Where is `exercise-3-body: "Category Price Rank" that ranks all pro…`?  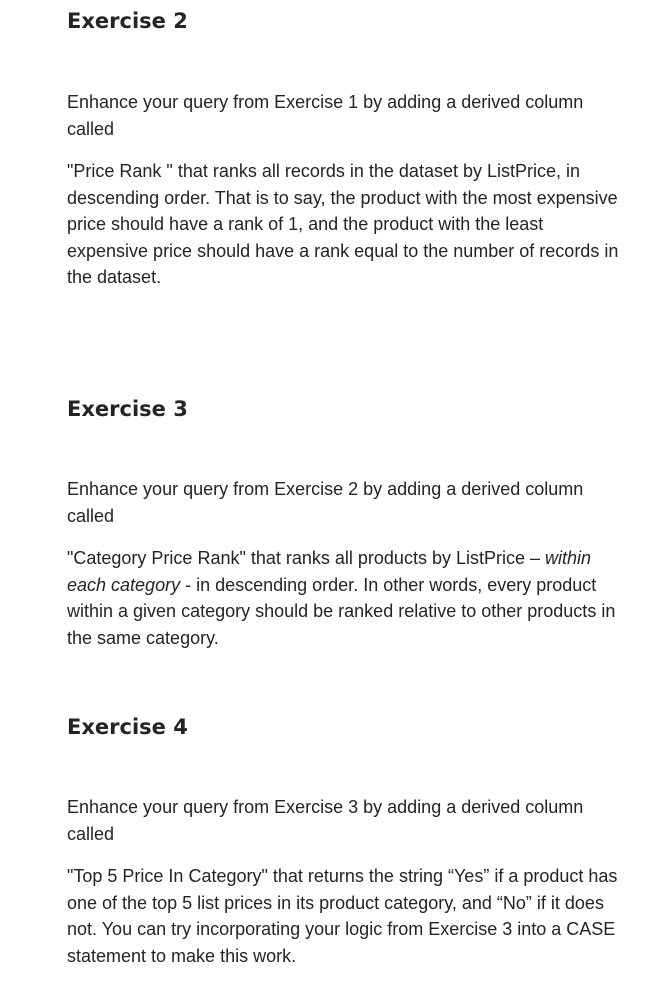 exercise-3-body: "Category Price Rank" that ranks all pro… is located at coordinates (345, 598).